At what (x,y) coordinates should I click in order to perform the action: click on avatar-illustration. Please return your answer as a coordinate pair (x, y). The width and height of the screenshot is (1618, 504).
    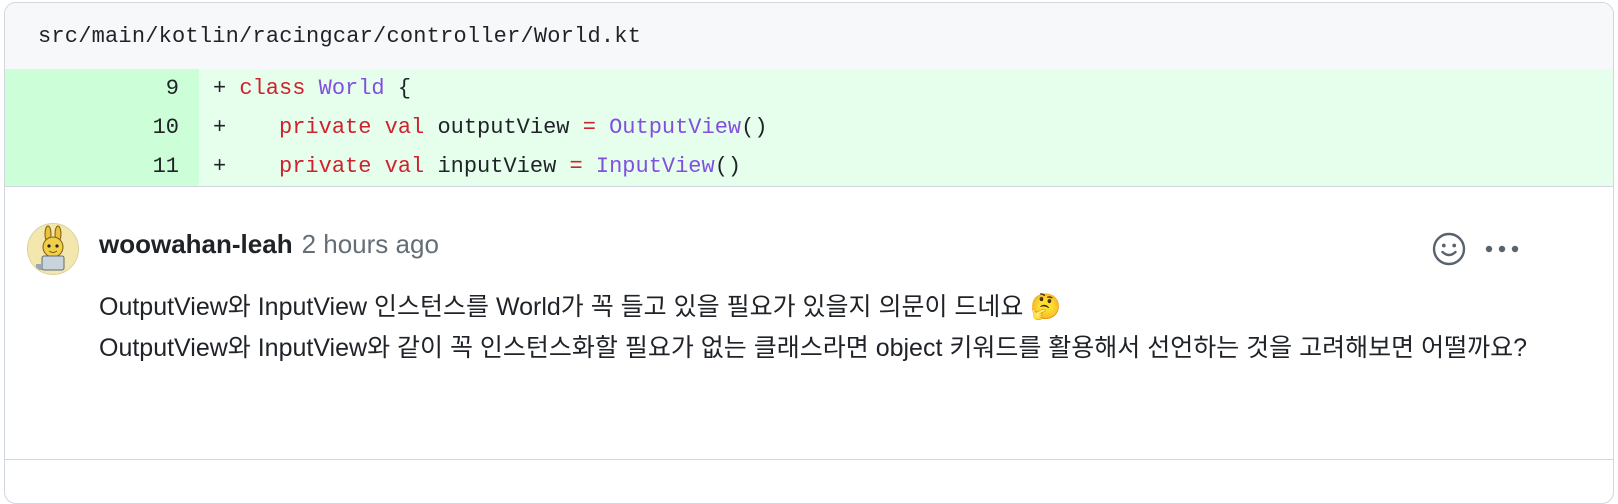
    Looking at the image, I should click on (53, 249).